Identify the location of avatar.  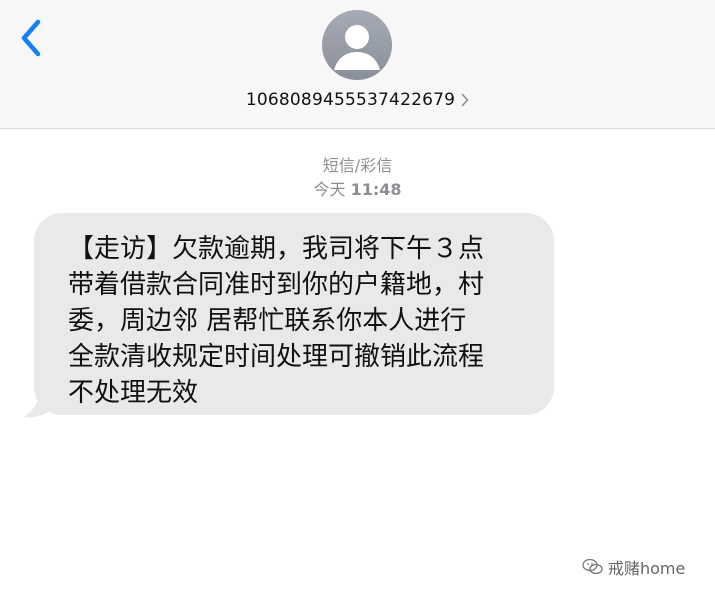
(357, 45).